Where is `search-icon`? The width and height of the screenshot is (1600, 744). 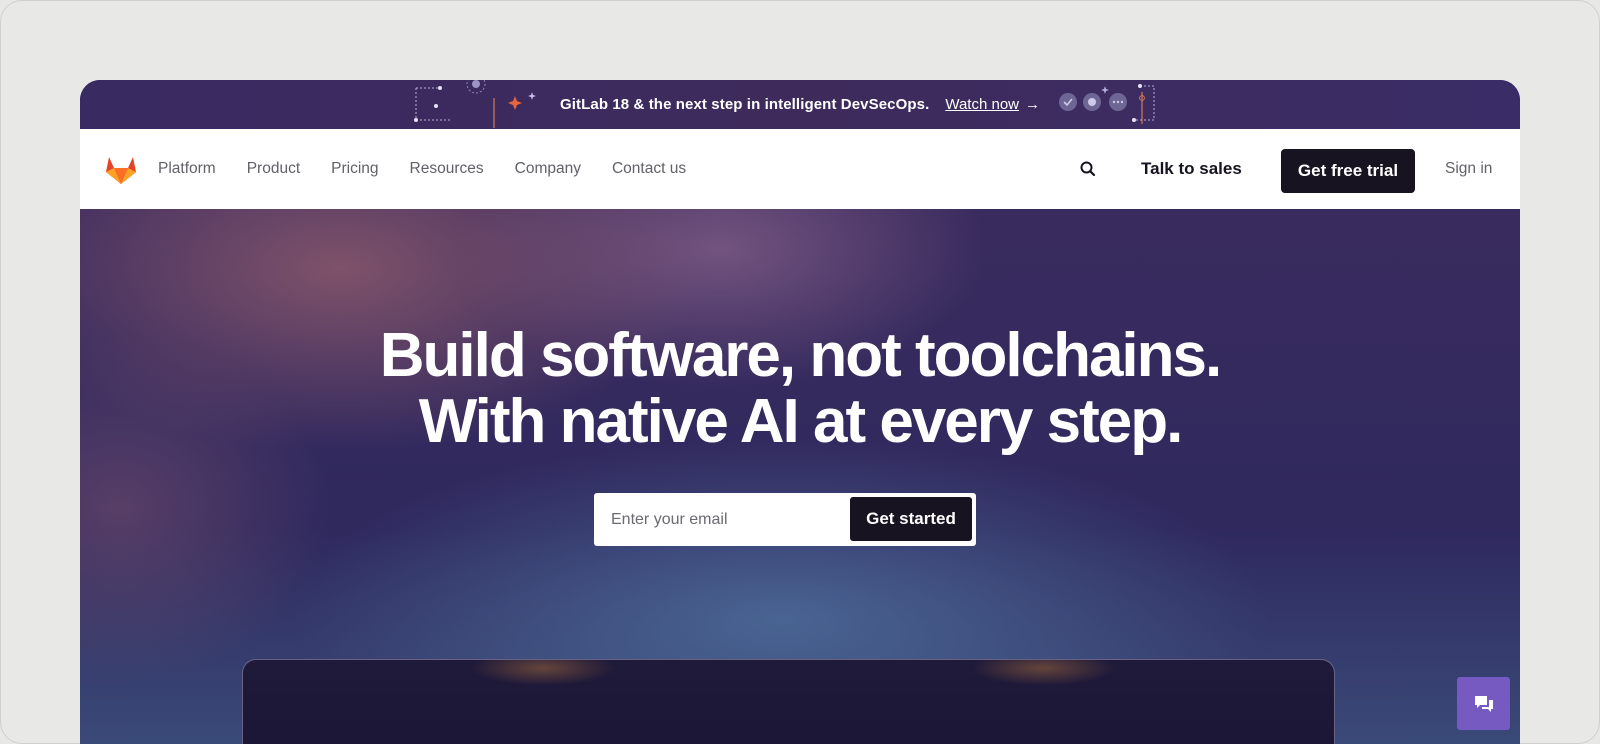 search-icon is located at coordinates (1088, 169).